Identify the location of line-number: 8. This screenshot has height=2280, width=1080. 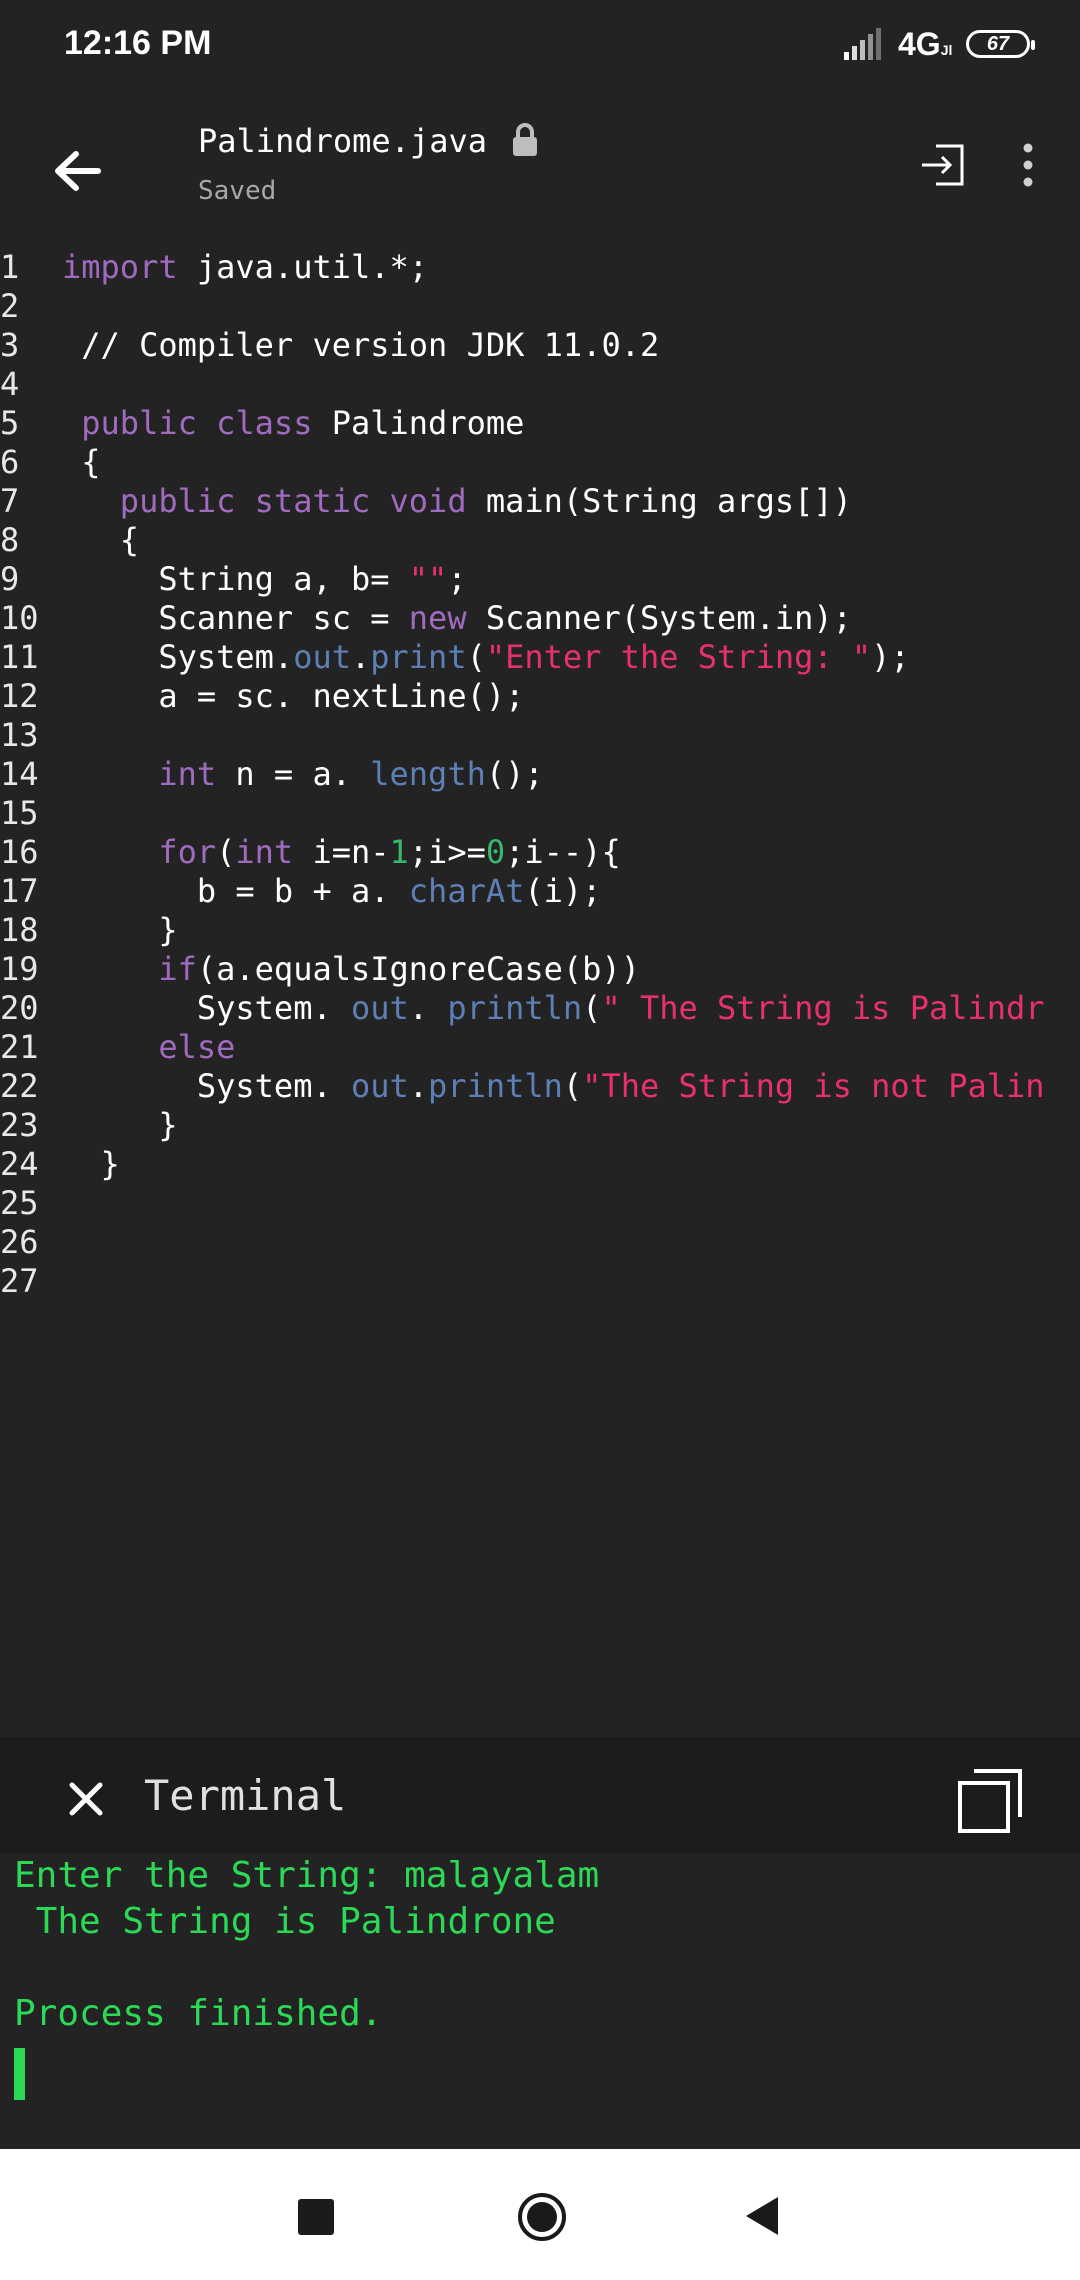
(10, 540).